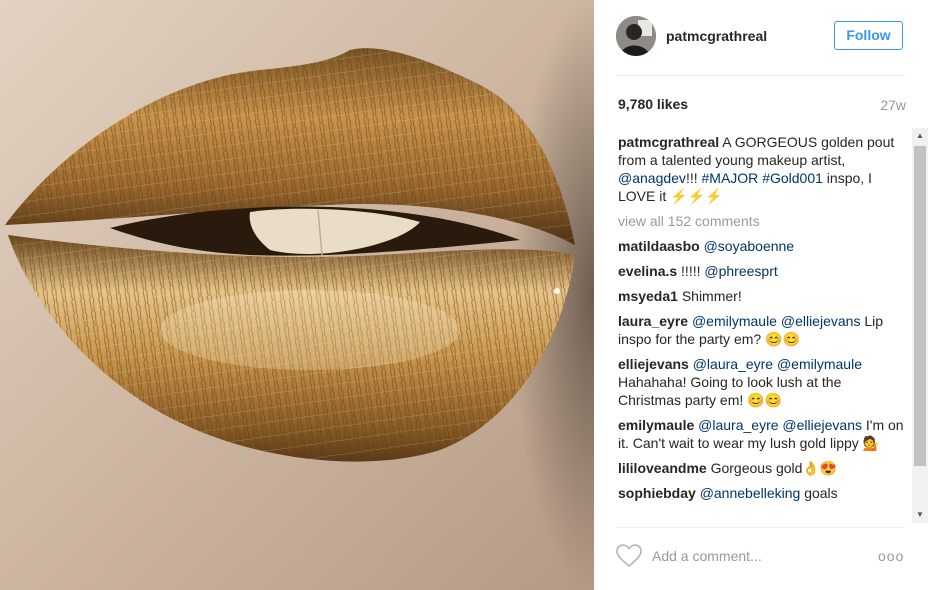  What do you see at coordinates (763, 221) in the screenshot?
I see `view-all-comments-link: view all 152 comments` at bounding box center [763, 221].